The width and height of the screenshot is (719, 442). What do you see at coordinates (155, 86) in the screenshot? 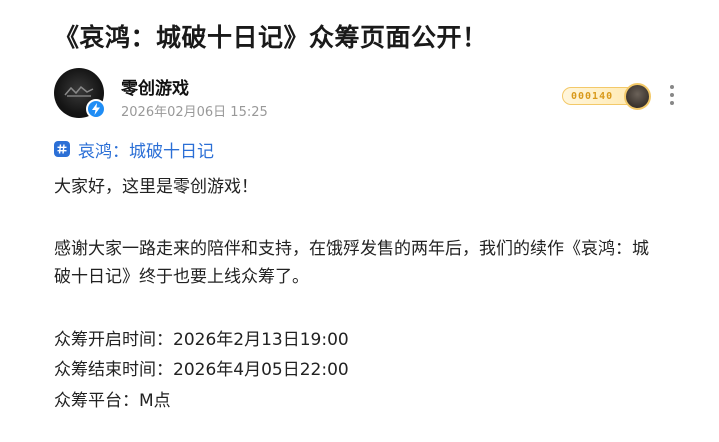
I see `author-name: 零创游戏` at bounding box center [155, 86].